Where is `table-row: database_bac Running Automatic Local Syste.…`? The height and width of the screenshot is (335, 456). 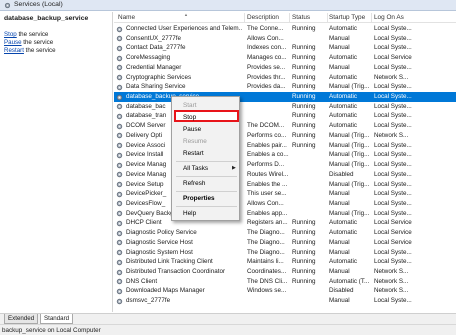 table-row: database_bac Running Automatic Local Syste.… is located at coordinates (285, 107).